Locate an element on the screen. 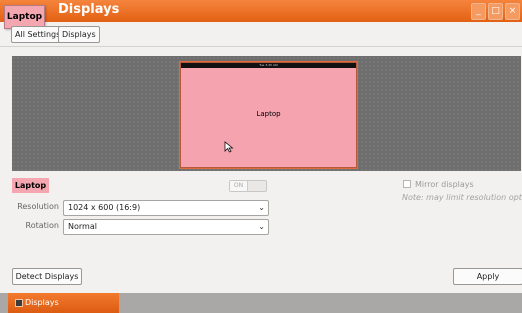 This screenshot has width=522, height=313. display-on-off-toggle: ON is located at coordinates (248, 186).